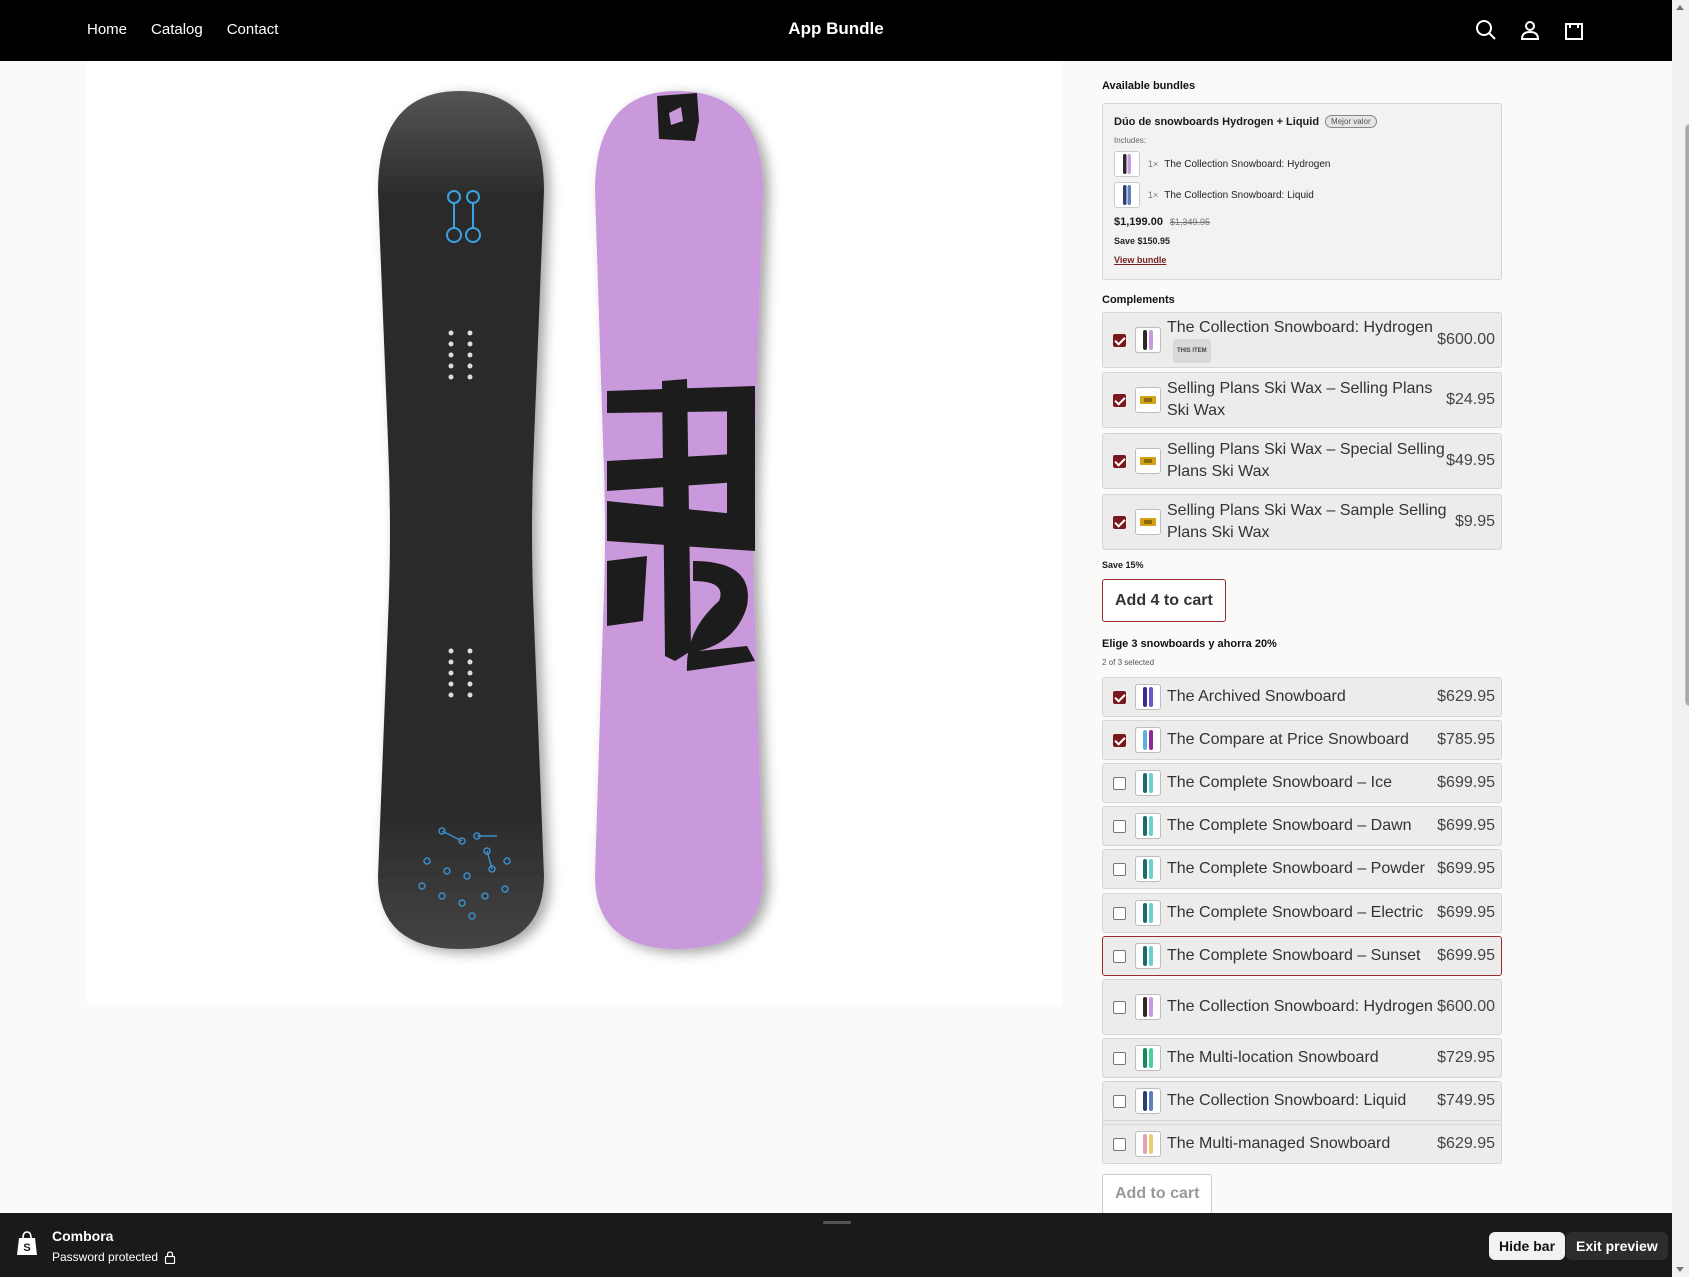 This screenshot has height=1277, width=1689. I want to click on mix-item-name: The Collection Snowboard: Liquid, so click(1287, 1100).